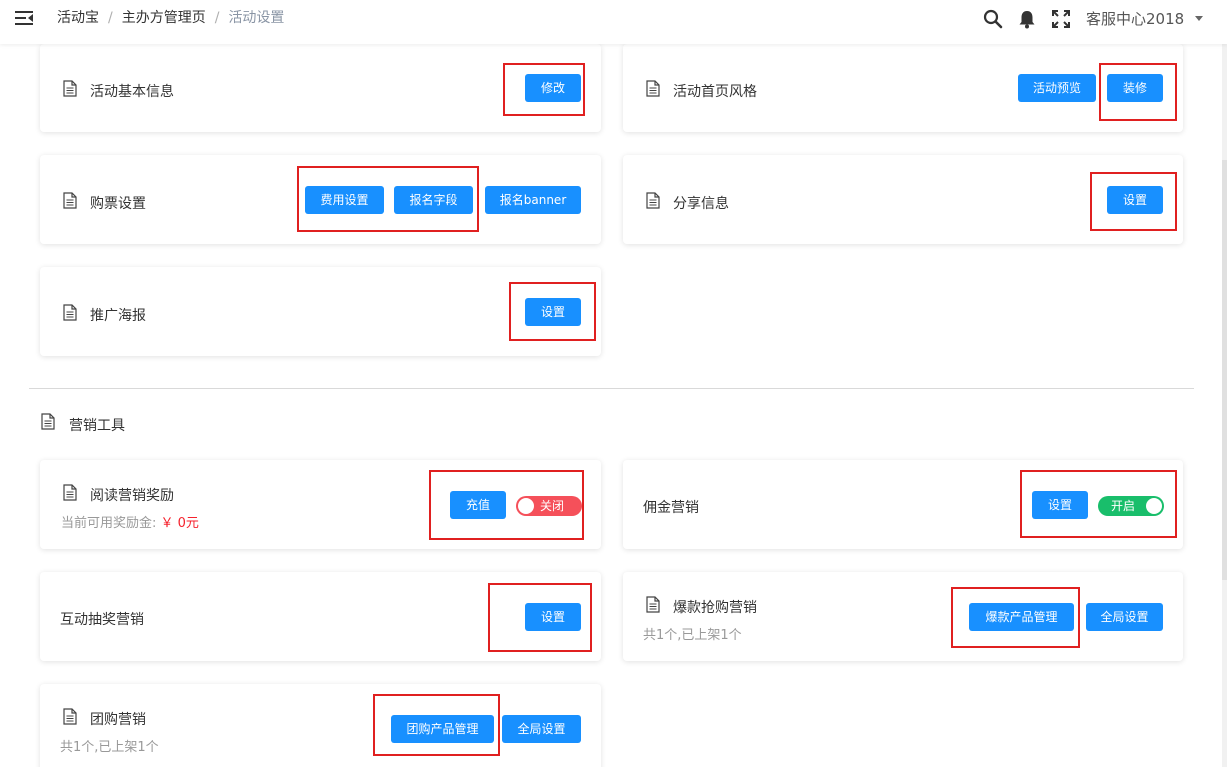 The width and height of the screenshot is (1227, 767). What do you see at coordinates (903, 504) in the screenshot?
I see `card-commission: 佣金营销 设置 开启` at bounding box center [903, 504].